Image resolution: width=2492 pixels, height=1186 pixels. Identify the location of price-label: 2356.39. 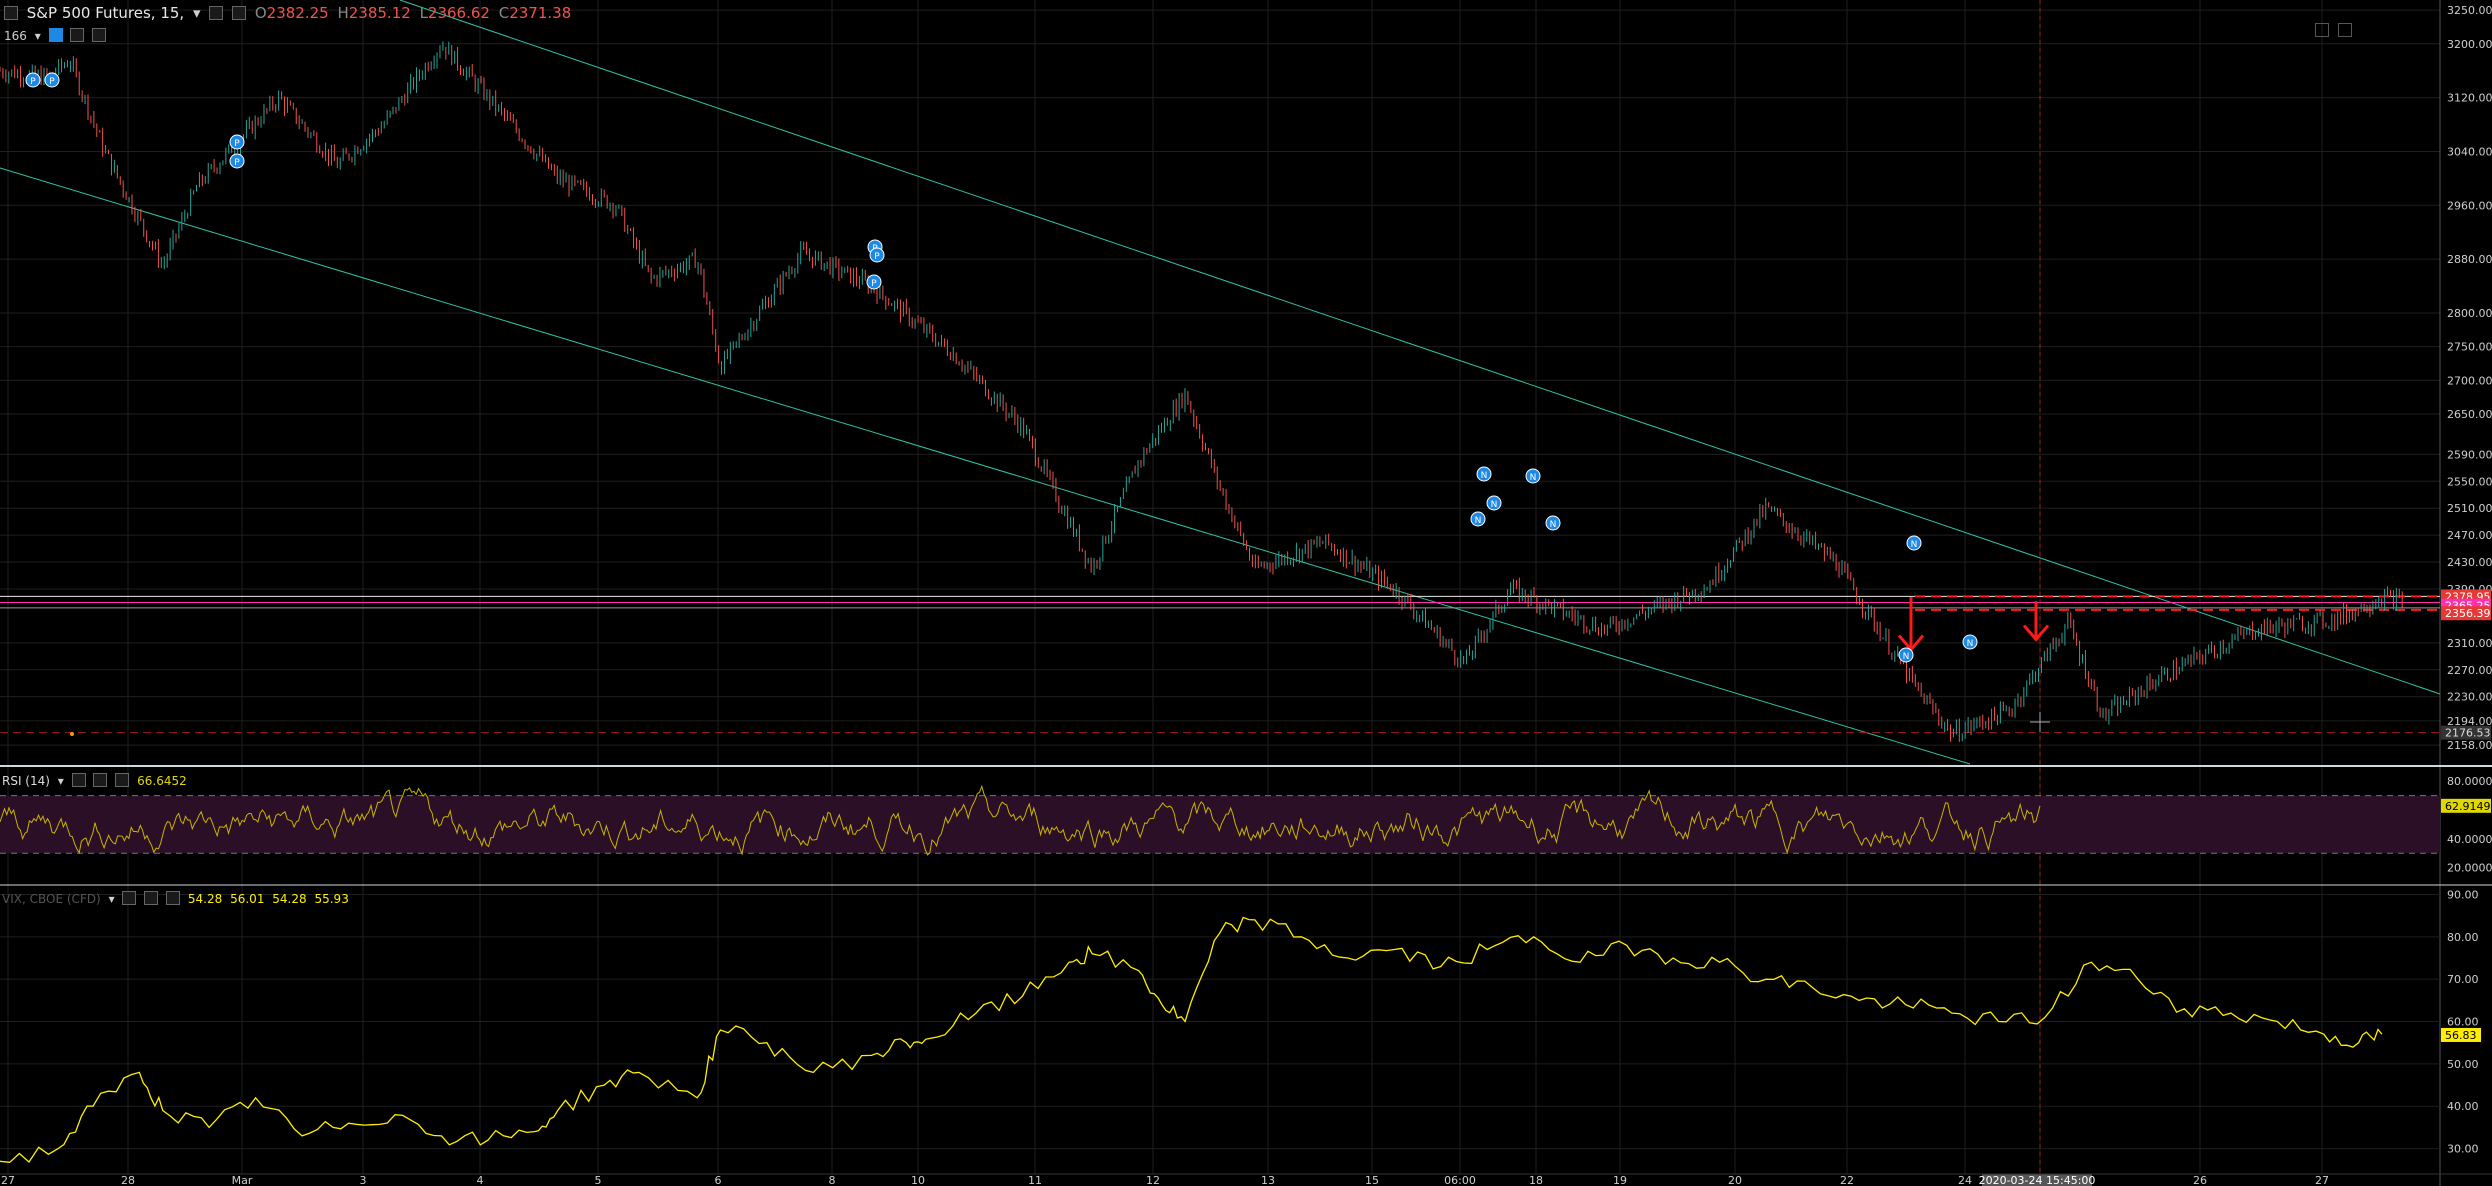
(2468, 613).